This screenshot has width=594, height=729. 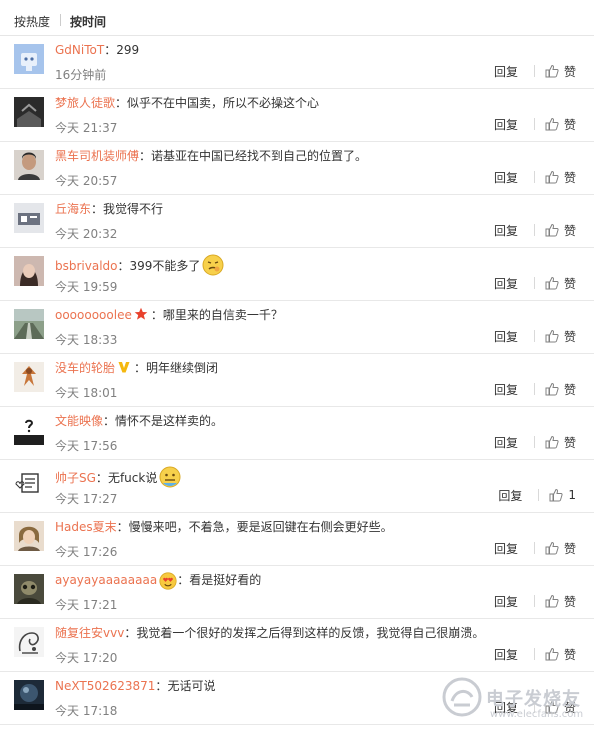 What do you see at coordinates (213, 265) in the screenshot?
I see `thinking-emoji-icon` at bounding box center [213, 265].